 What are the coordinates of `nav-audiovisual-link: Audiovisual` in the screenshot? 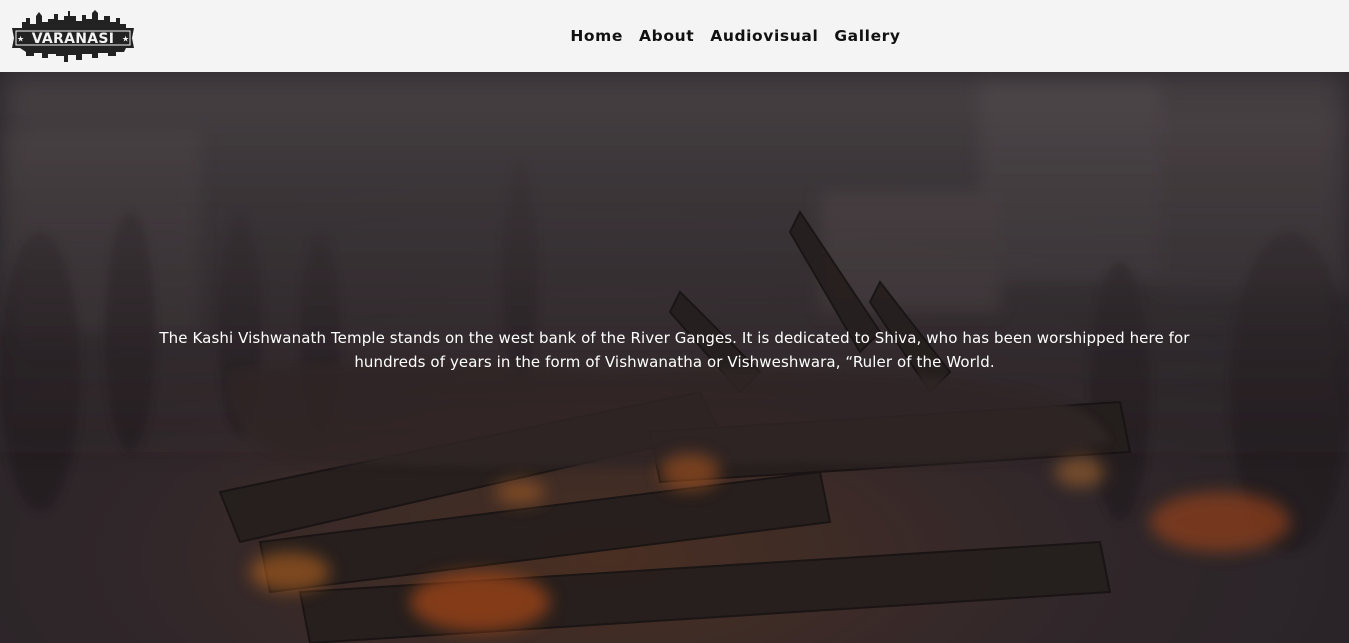 It's located at (764, 36).